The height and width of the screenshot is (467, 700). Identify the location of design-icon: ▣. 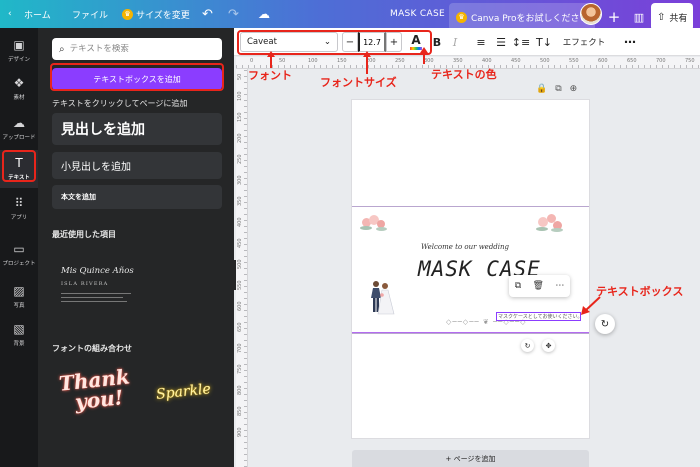
(19, 45).